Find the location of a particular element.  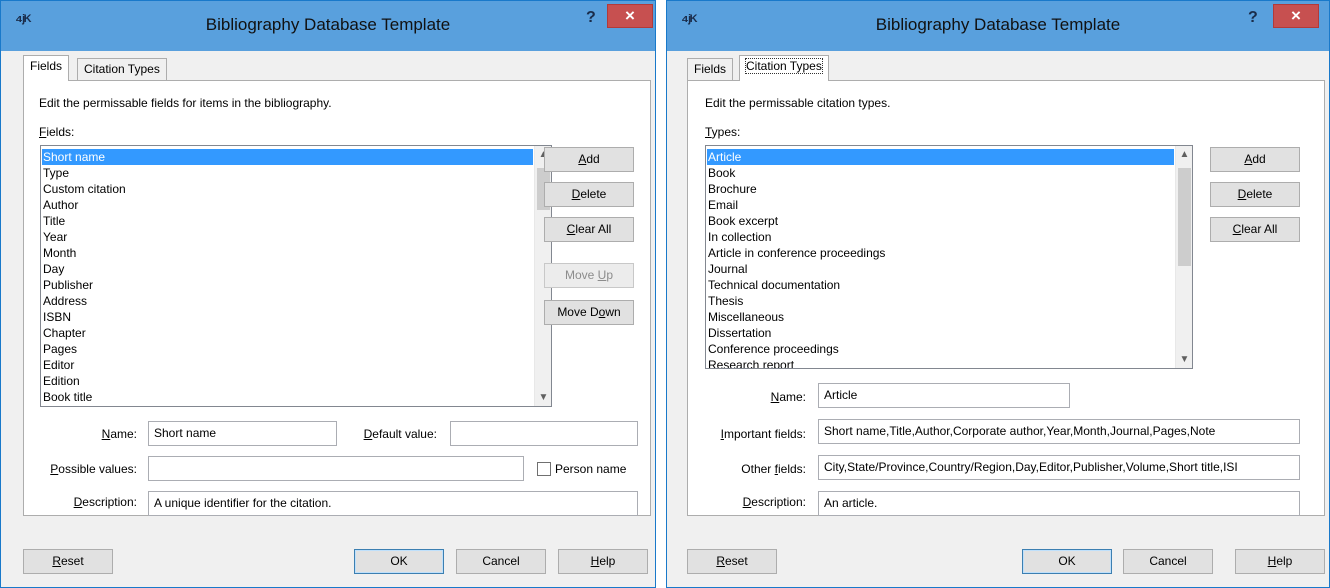

list-item: Conference proceedings is located at coordinates (940, 349).